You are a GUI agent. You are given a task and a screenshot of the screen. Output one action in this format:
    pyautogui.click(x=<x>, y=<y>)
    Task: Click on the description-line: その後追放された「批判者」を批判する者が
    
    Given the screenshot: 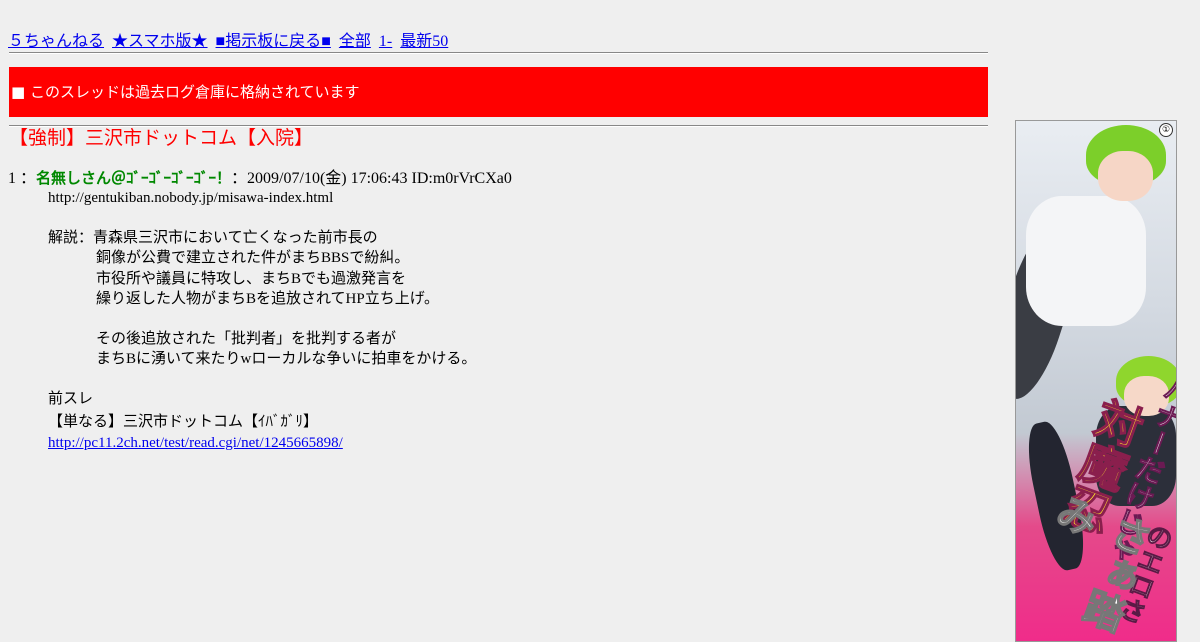 What is the action you would take?
    pyautogui.click(x=246, y=338)
    